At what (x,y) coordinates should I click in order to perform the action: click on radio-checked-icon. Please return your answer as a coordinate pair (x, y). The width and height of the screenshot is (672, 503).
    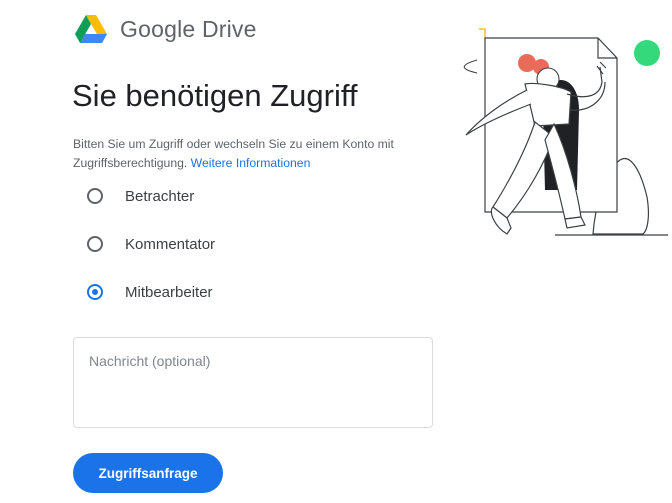
    Looking at the image, I should click on (95, 292).